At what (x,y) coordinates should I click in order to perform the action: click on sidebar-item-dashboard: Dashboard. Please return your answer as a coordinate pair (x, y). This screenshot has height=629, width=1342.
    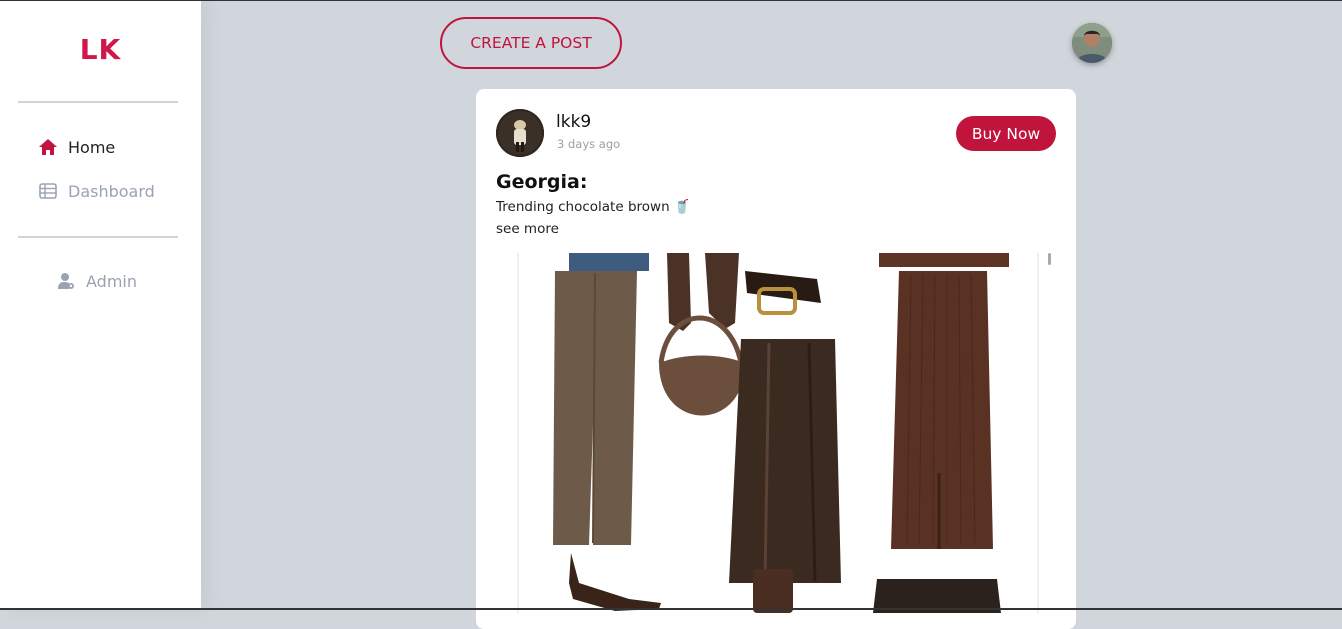
    Looking at the image, I should click on (96, 191).